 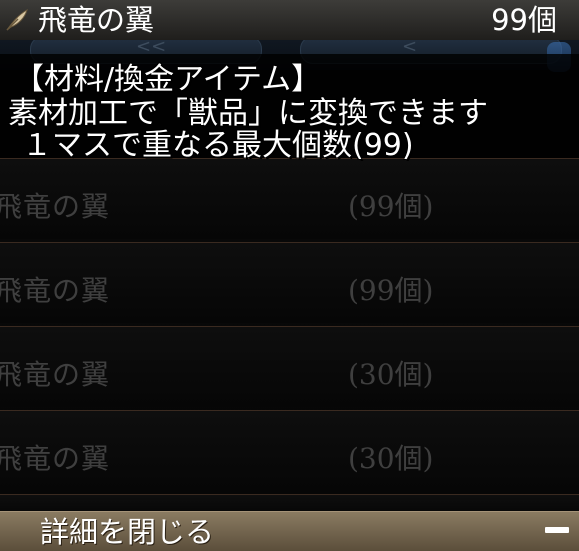 I want to click on item-quantity-total: 99個, so click(x=524, y=20).